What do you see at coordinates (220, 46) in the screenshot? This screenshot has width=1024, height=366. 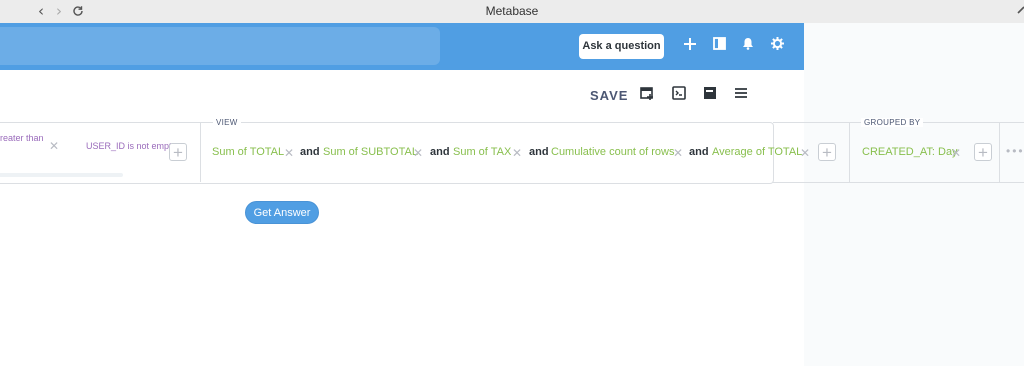 I see `search-bar` at bounding box center [220, 46].